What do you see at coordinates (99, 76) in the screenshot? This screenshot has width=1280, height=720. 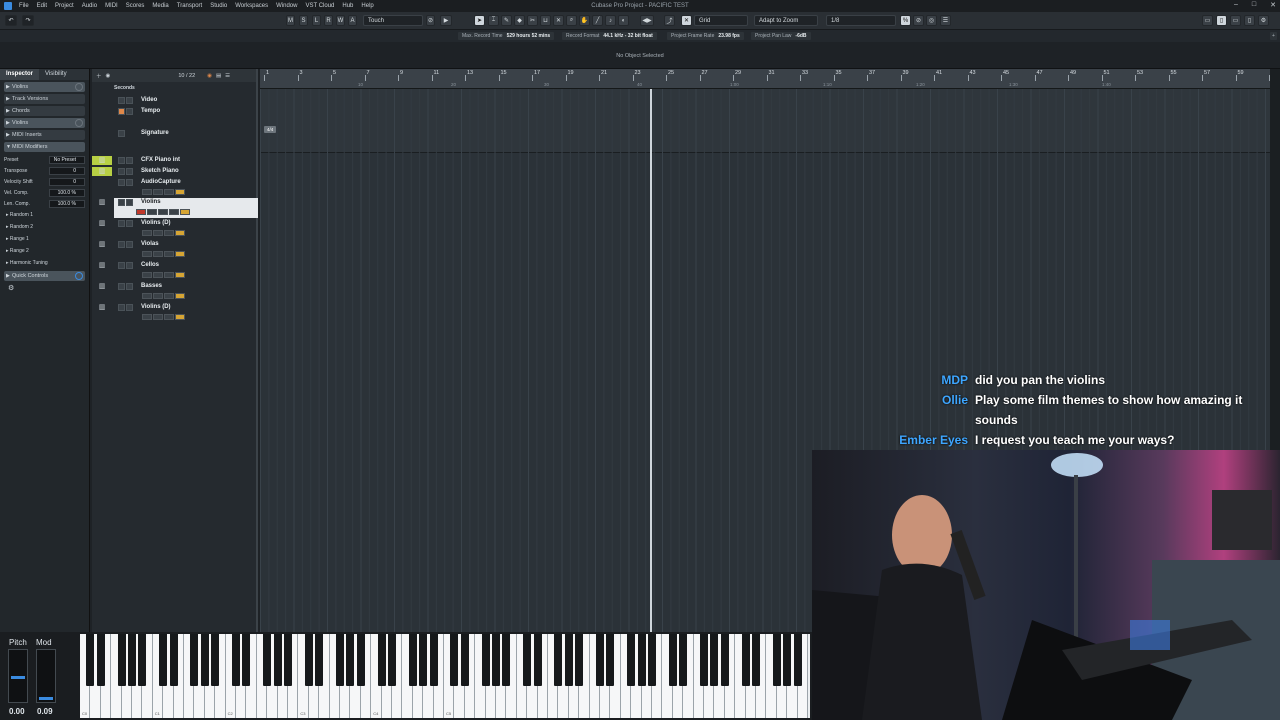 I see `add-track-icon: ＋` at bounding box center [99, 76].